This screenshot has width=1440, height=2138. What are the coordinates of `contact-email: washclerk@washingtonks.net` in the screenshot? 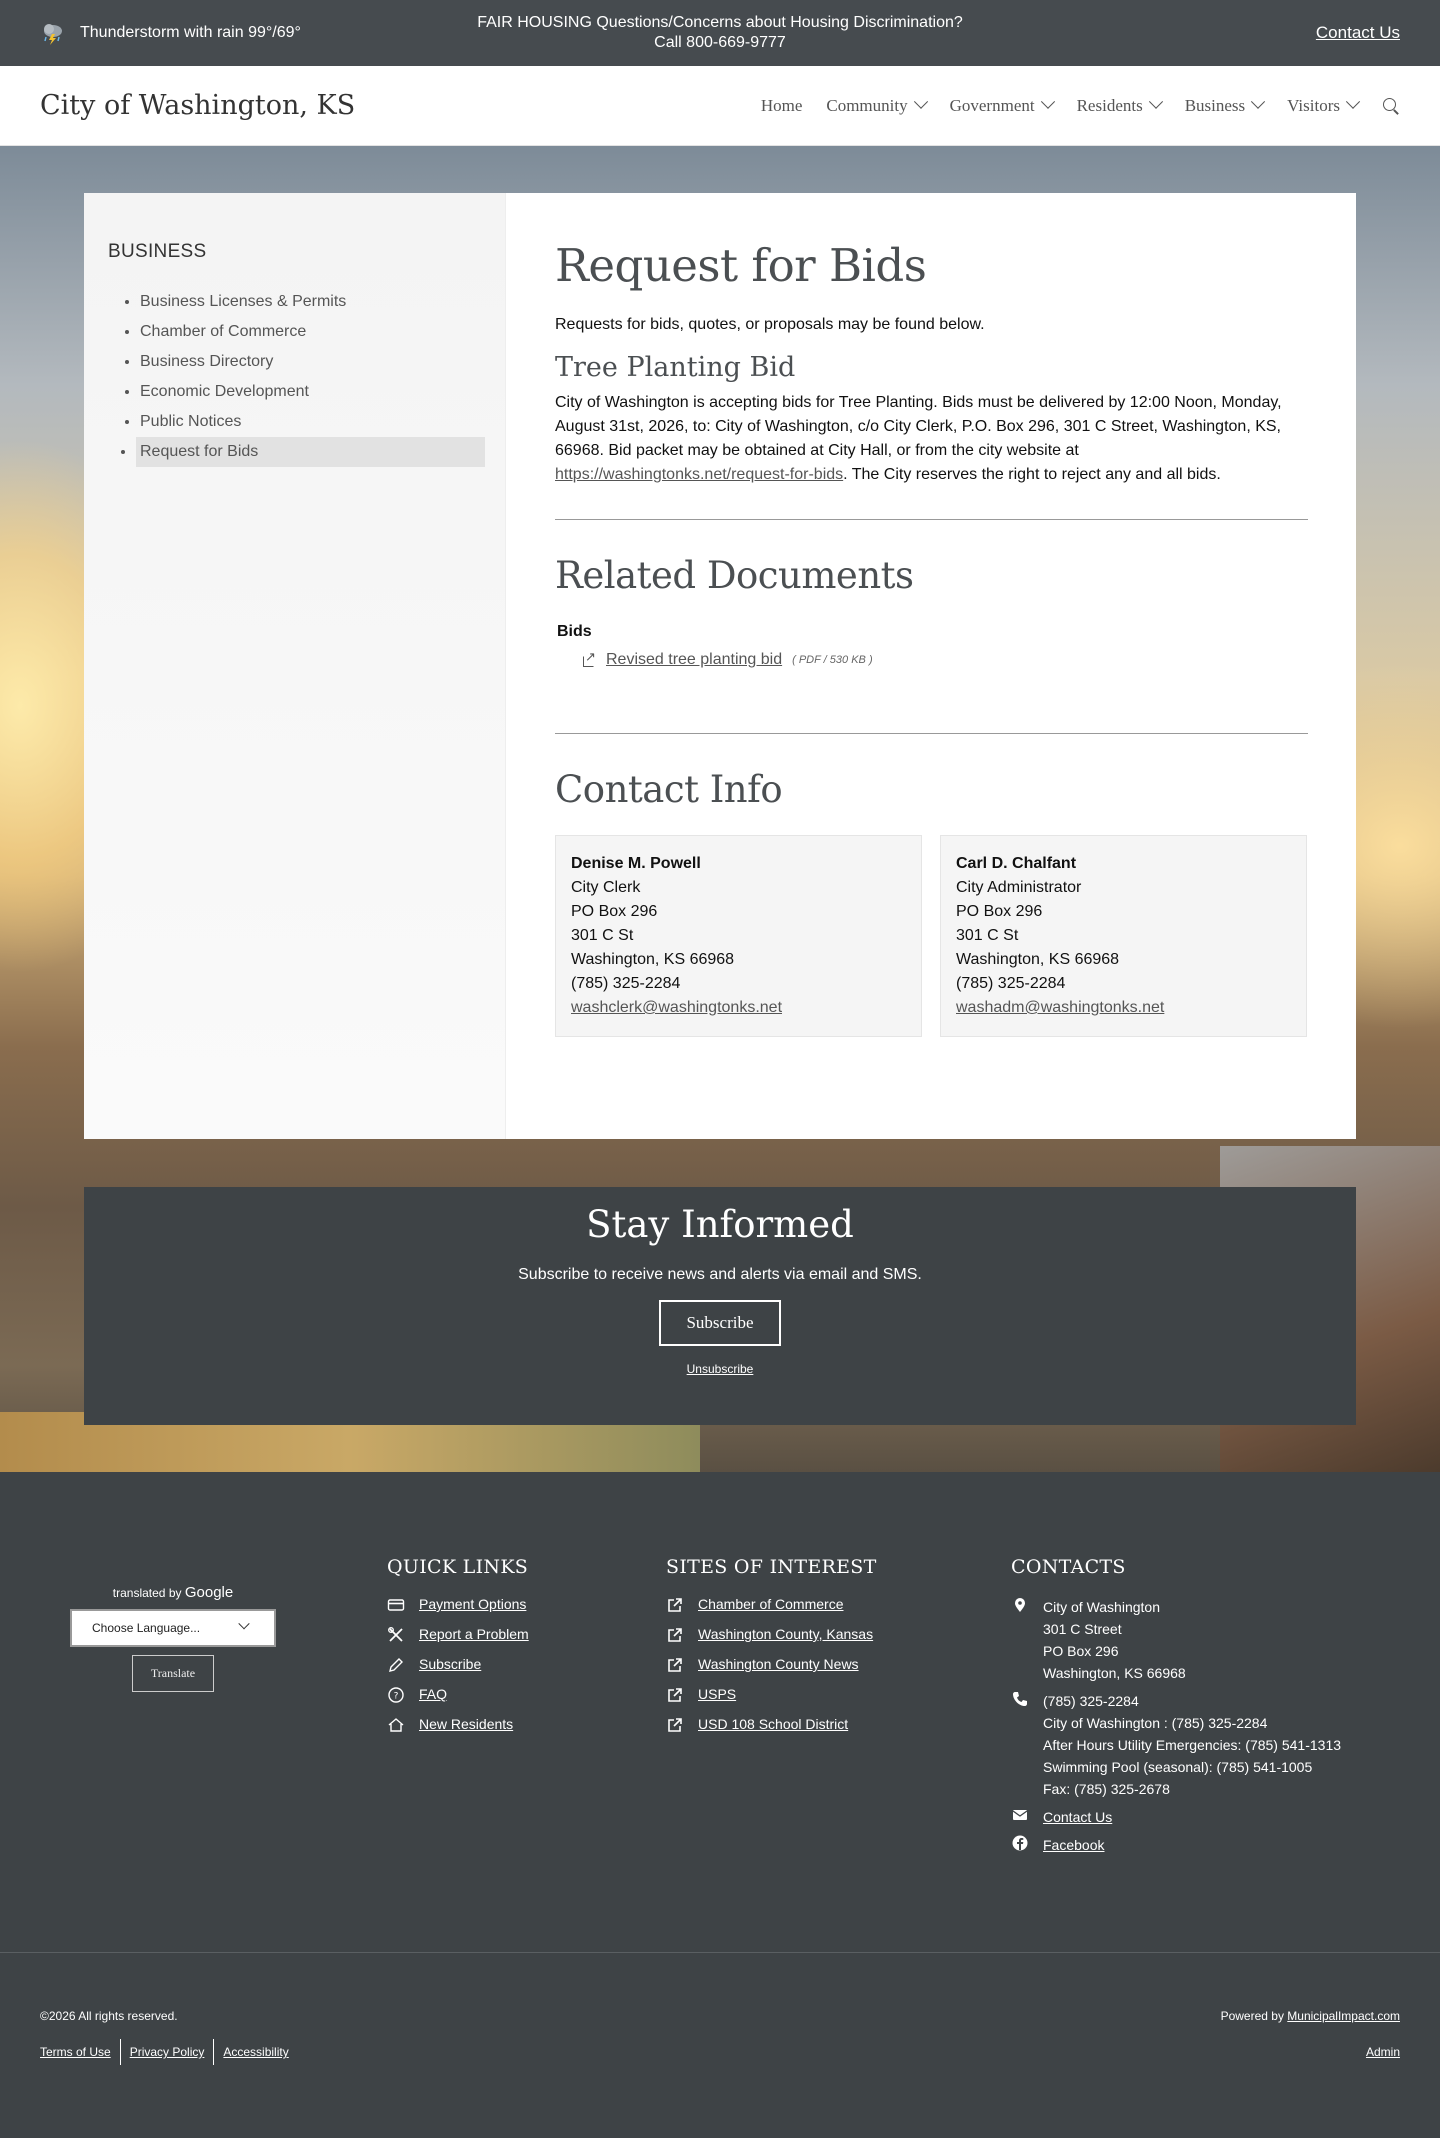 It's located at (676, 1007).